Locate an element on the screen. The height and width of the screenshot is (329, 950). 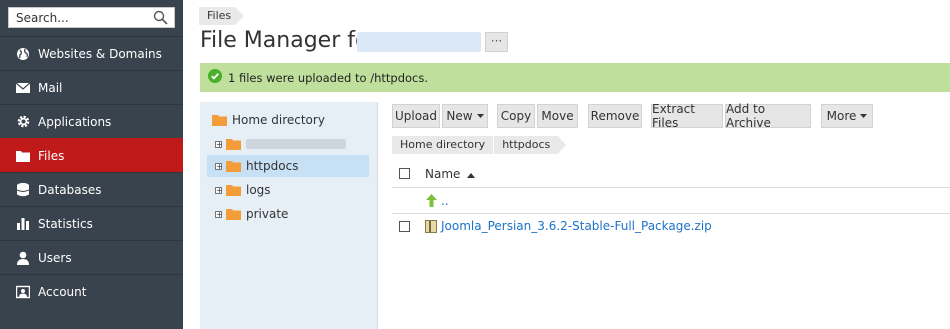
tree-item-home: Home directory is located at coordinates (268, 120).